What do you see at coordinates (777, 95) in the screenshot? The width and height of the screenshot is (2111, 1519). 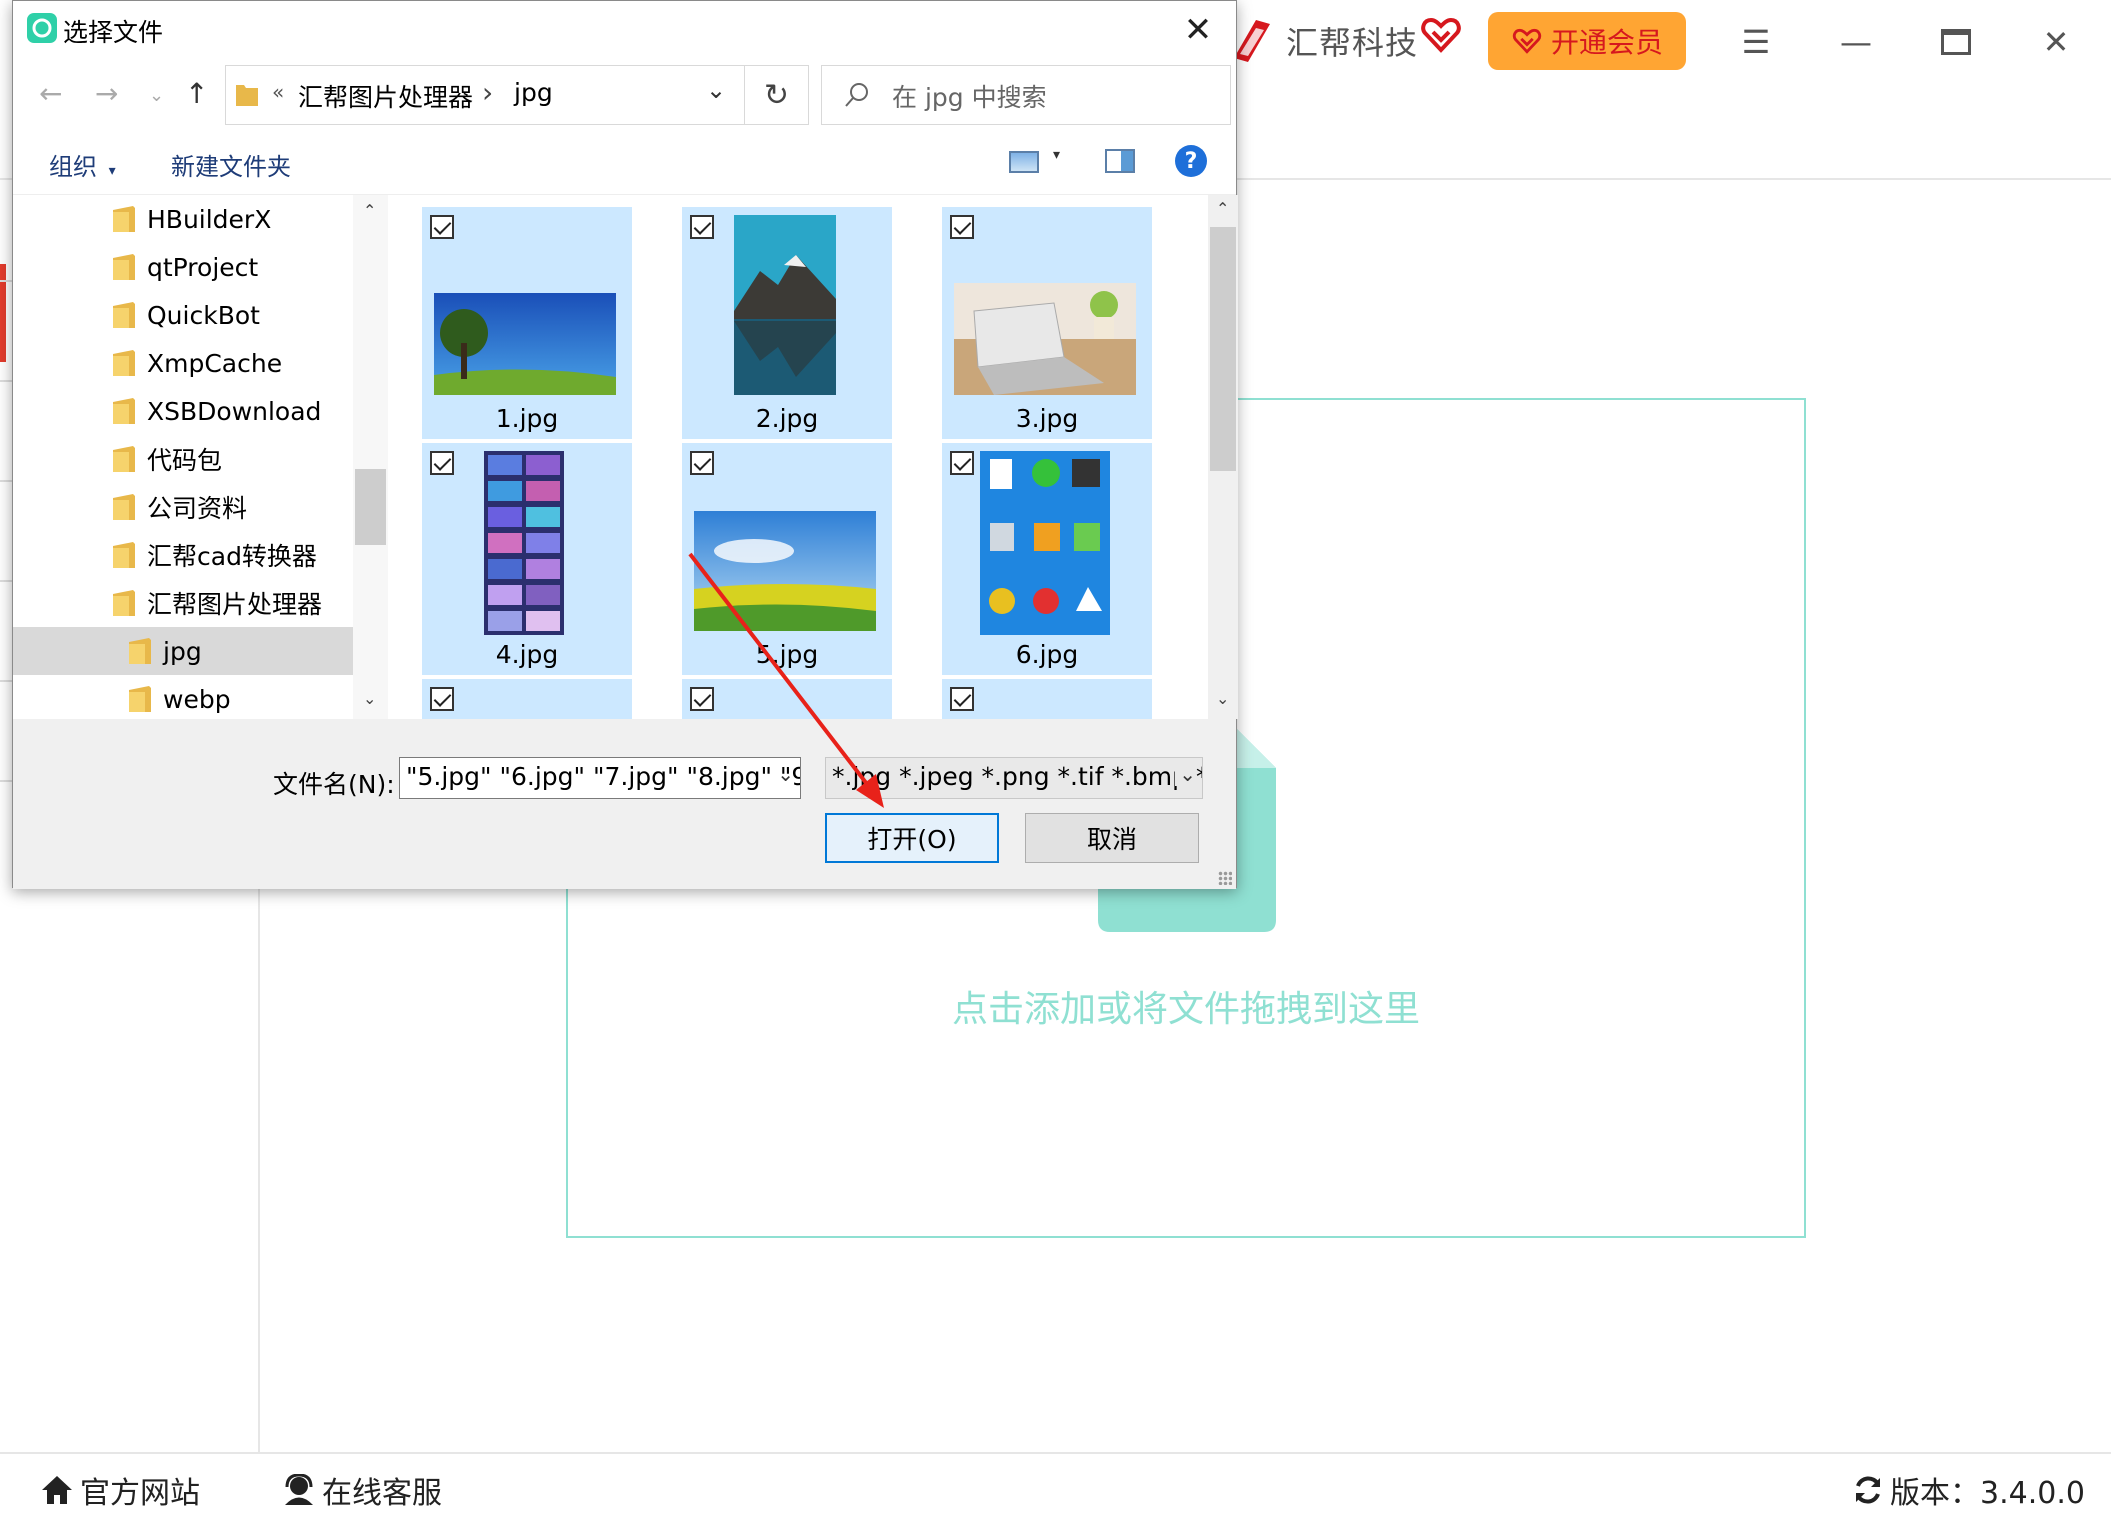 I see `refresh-icon: ↻` at bounding box center [777, 95].